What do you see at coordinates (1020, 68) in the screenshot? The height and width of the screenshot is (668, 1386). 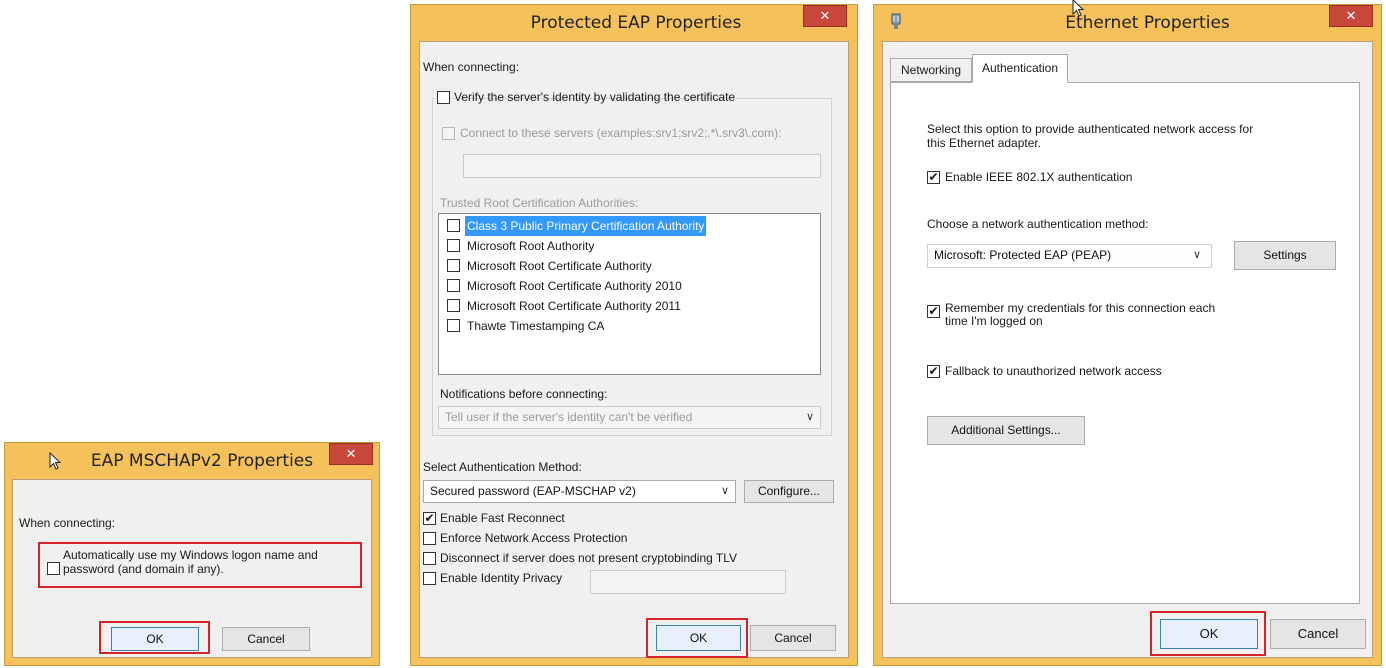 I see `tab-authentication: Authentication` at bounding box center [1020, 68].